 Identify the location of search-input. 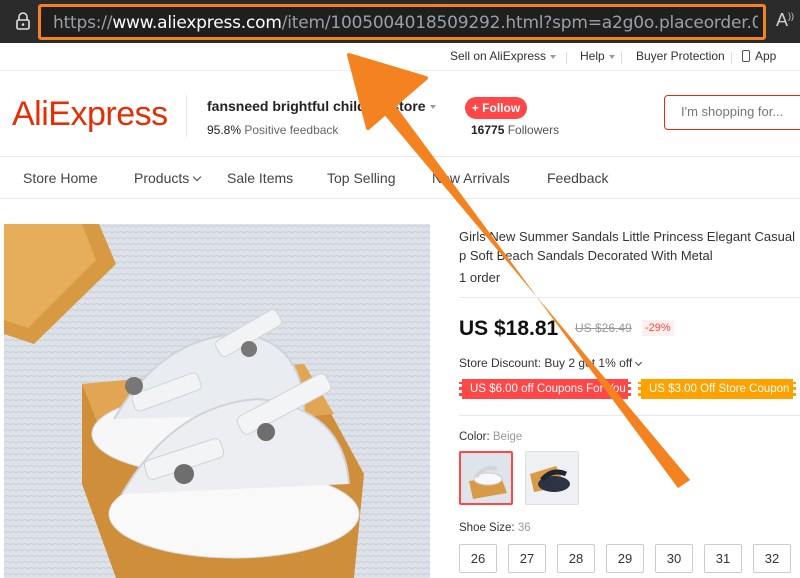
(740, 111).